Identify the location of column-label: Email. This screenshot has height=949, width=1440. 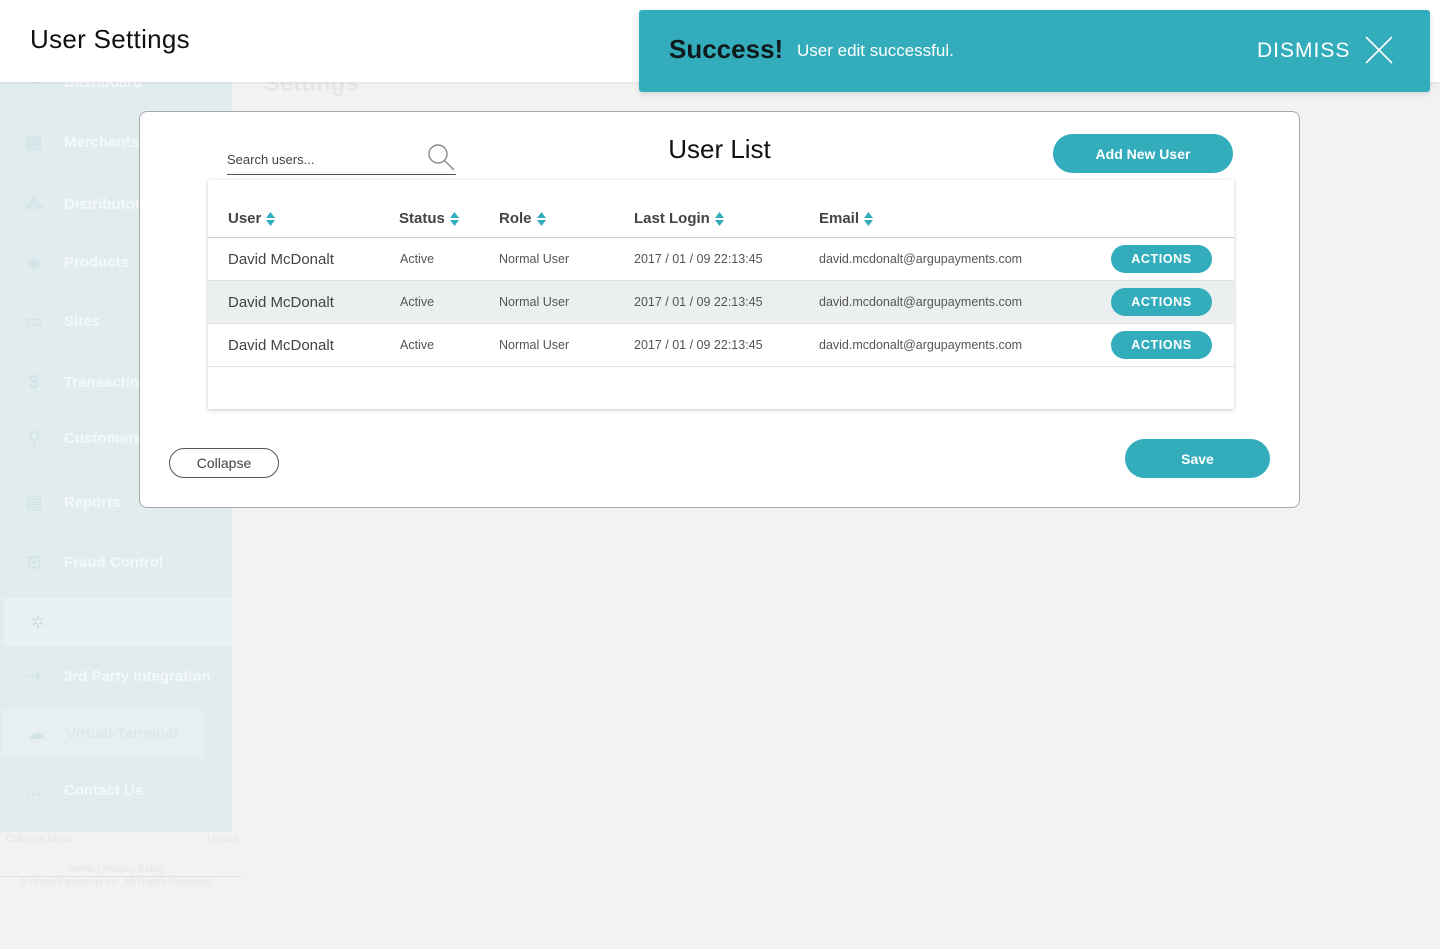
(839, 218).